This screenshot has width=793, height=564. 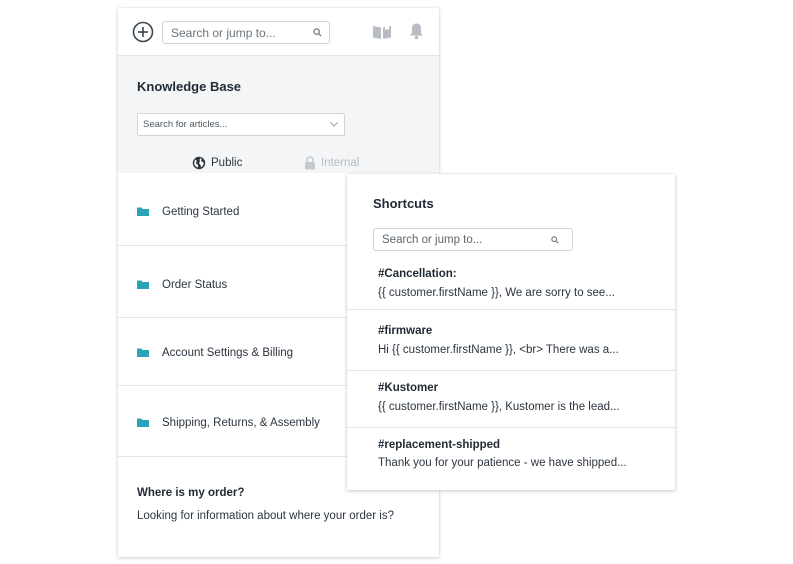 I want to click on bell-icon, so click(x=416, y=31).